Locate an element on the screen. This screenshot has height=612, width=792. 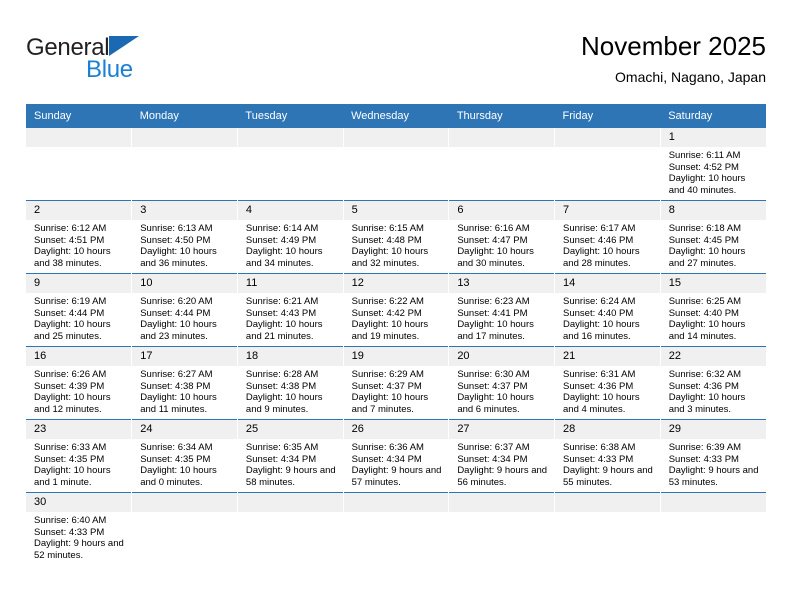
day-number: 8 is located at coordinates (713, 210).